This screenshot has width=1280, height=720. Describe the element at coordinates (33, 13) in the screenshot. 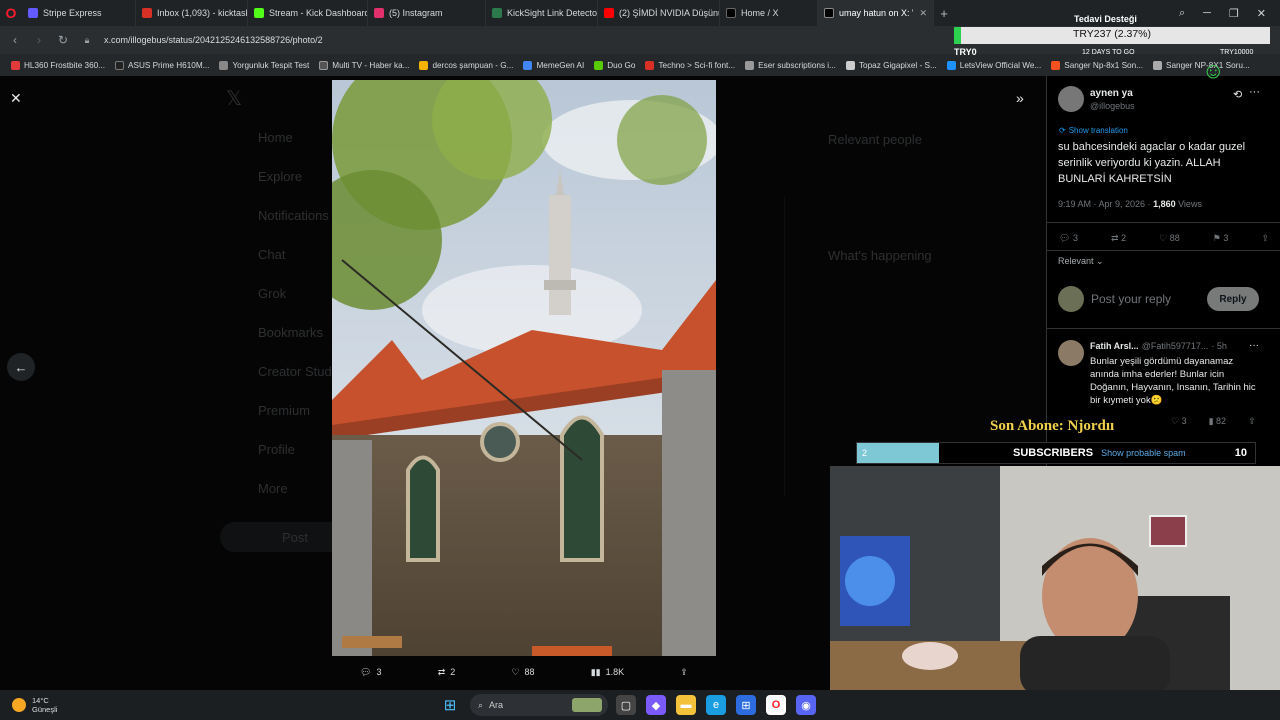

I see `stripe-icon` at that location.